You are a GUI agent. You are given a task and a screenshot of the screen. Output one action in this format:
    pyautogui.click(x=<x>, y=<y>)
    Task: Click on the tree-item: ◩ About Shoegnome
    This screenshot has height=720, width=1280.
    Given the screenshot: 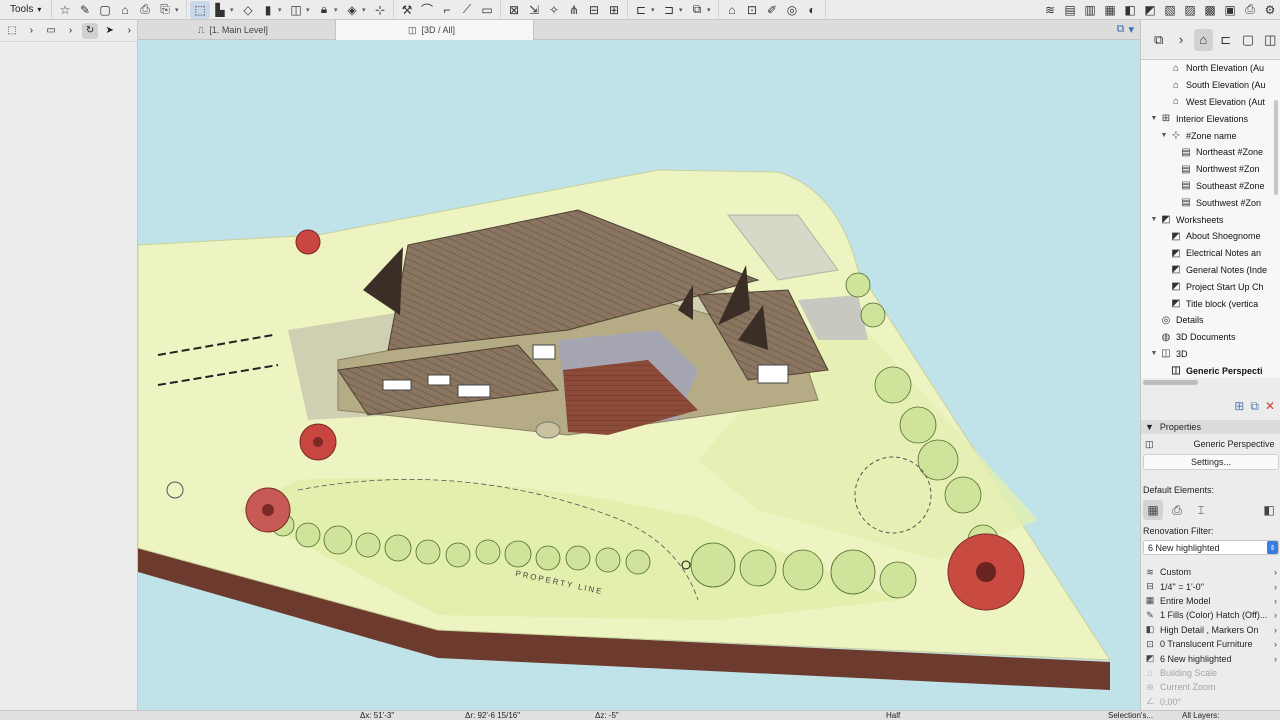 What is the action you would take?
    pyautogui.click(x=1210, y=236)
    